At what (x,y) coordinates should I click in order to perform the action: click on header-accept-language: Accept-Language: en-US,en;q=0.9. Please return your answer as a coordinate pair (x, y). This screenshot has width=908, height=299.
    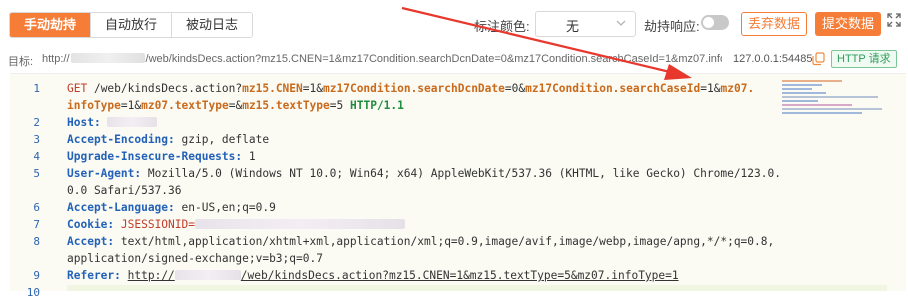
    Looking at the image, I should click on (171, 207).